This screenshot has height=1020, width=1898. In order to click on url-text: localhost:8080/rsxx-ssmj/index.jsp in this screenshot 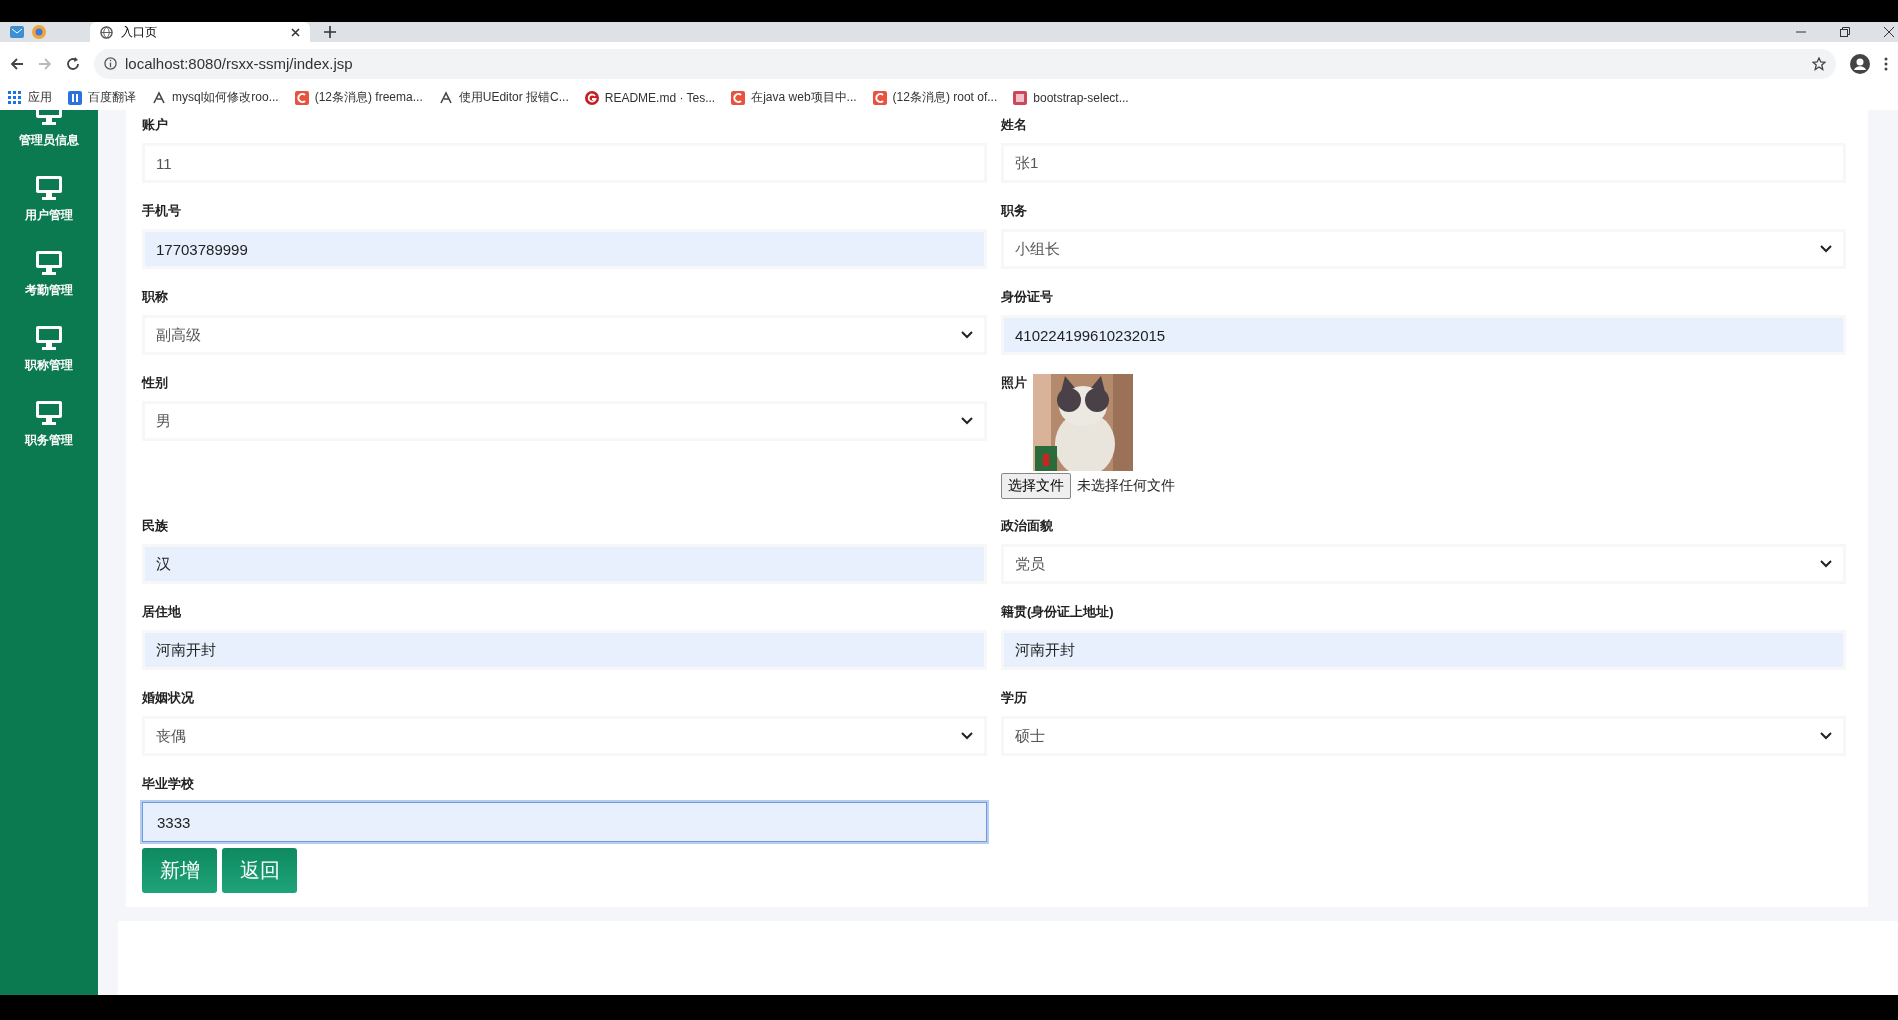, I will do `click(239, 63)`.